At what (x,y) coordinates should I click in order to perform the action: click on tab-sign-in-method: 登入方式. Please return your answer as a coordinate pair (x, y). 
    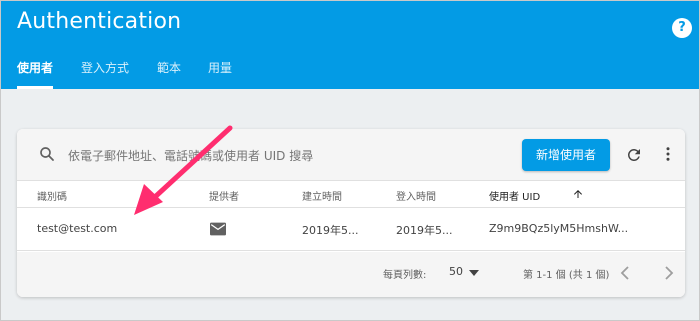
    Looking at the image, I should click on (105, 67).